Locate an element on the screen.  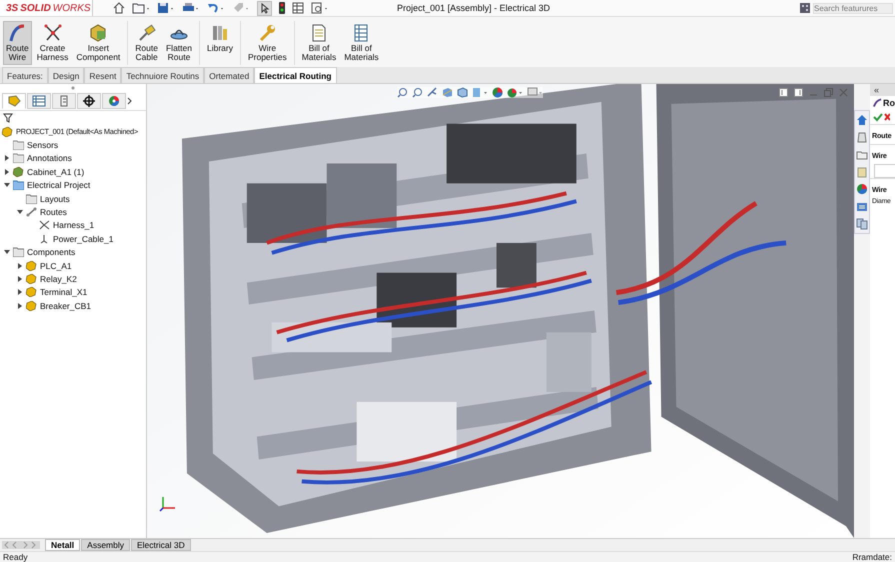
view-icon is located at coordinates (432, 92).